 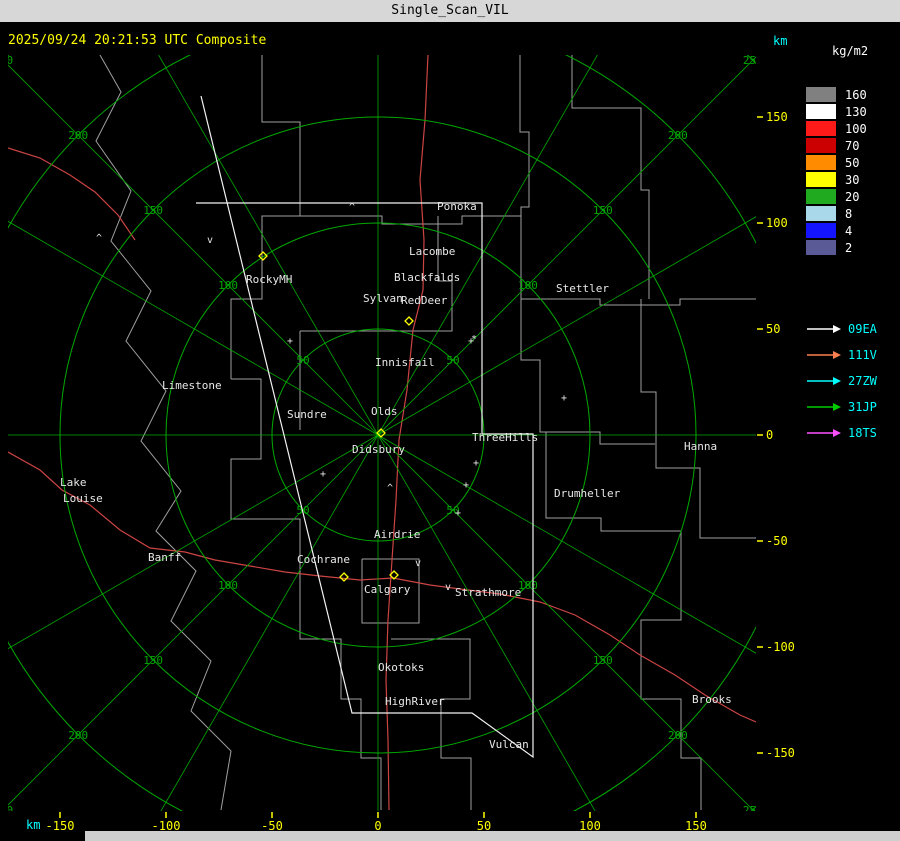 What do you see at coordinates (192, 385) in the screenshot?
I see `town-label: Limestone` at bounding box center [192, 385].